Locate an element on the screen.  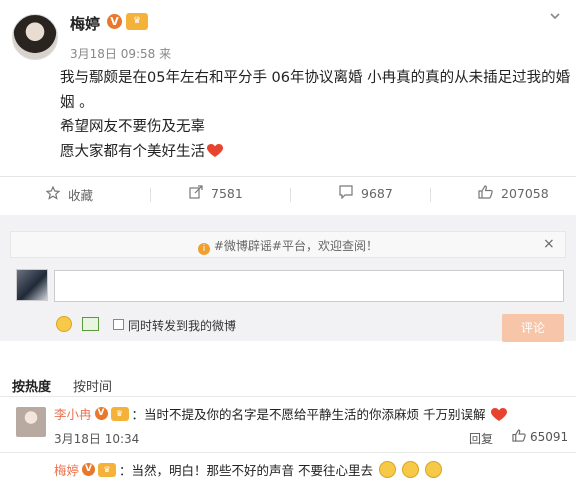
repost-count: 7581 is located at coordinates (227, 193).